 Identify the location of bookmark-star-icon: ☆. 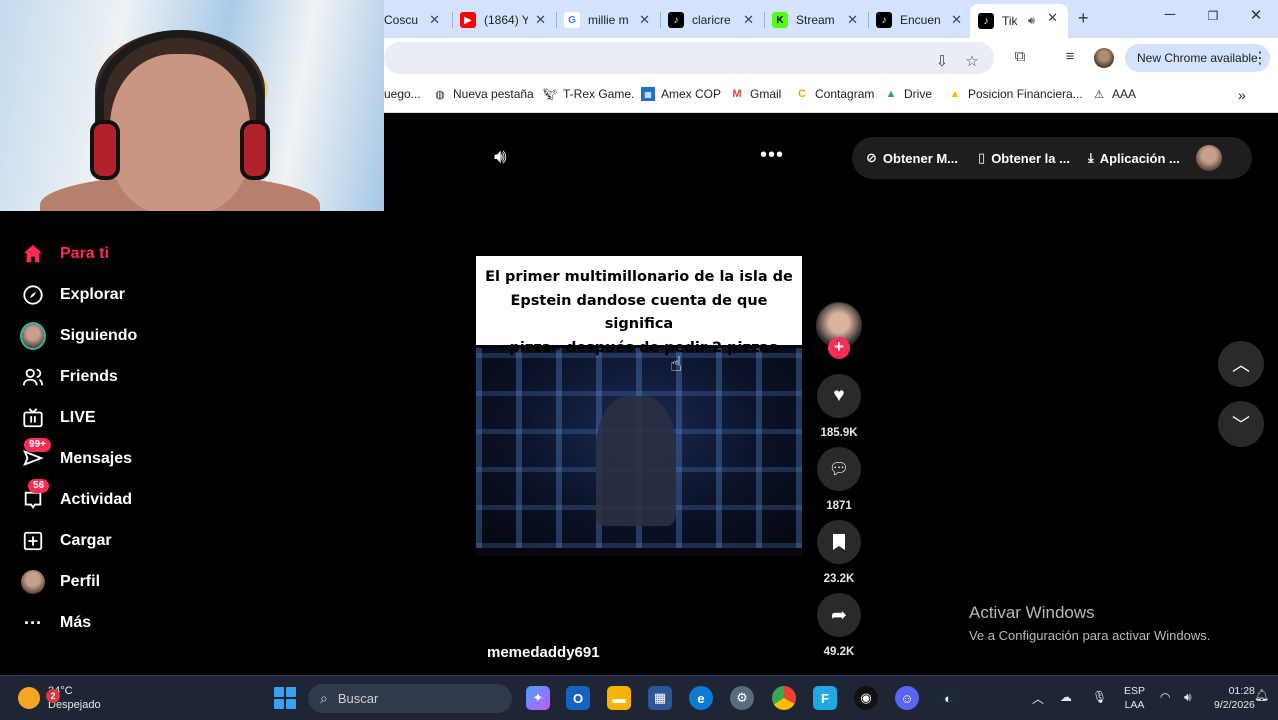
(972, 61).